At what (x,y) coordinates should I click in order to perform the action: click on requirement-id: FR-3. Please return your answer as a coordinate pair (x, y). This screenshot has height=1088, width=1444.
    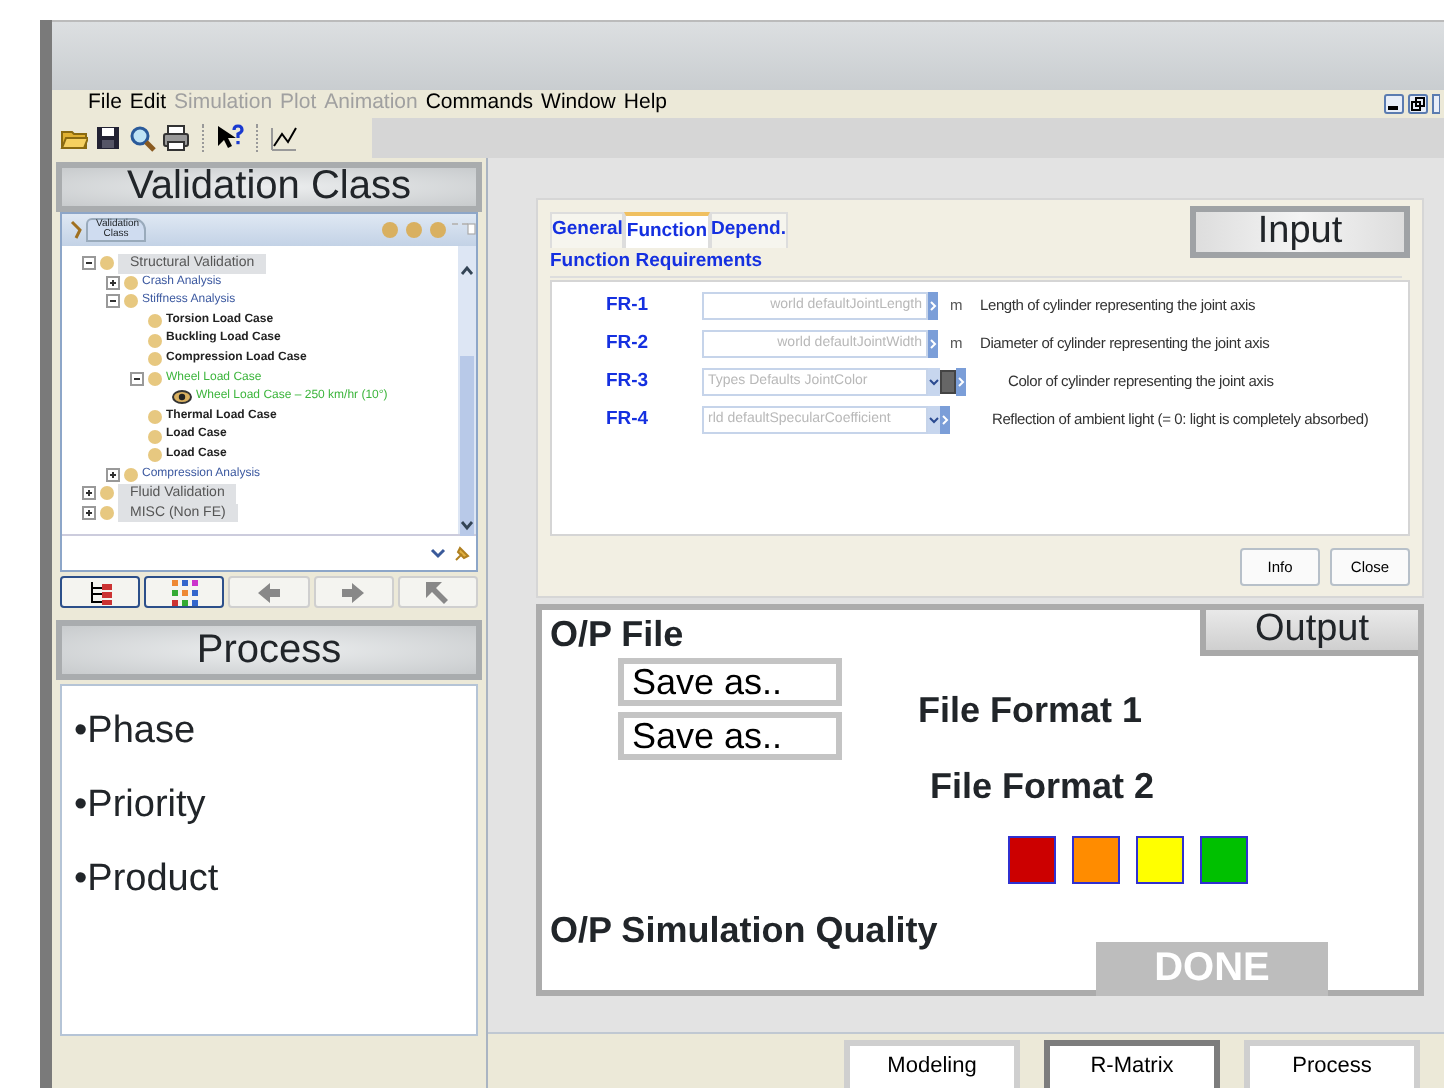
    Looking at the image, I should click on (627, 381).